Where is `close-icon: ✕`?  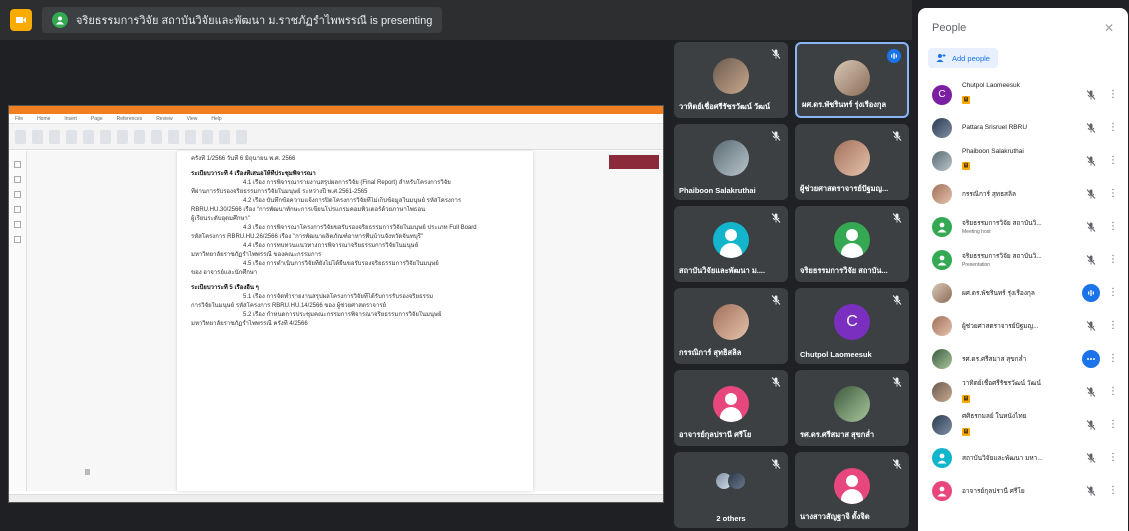
close-icon: ✕ is located at coordinates (1109, 28).